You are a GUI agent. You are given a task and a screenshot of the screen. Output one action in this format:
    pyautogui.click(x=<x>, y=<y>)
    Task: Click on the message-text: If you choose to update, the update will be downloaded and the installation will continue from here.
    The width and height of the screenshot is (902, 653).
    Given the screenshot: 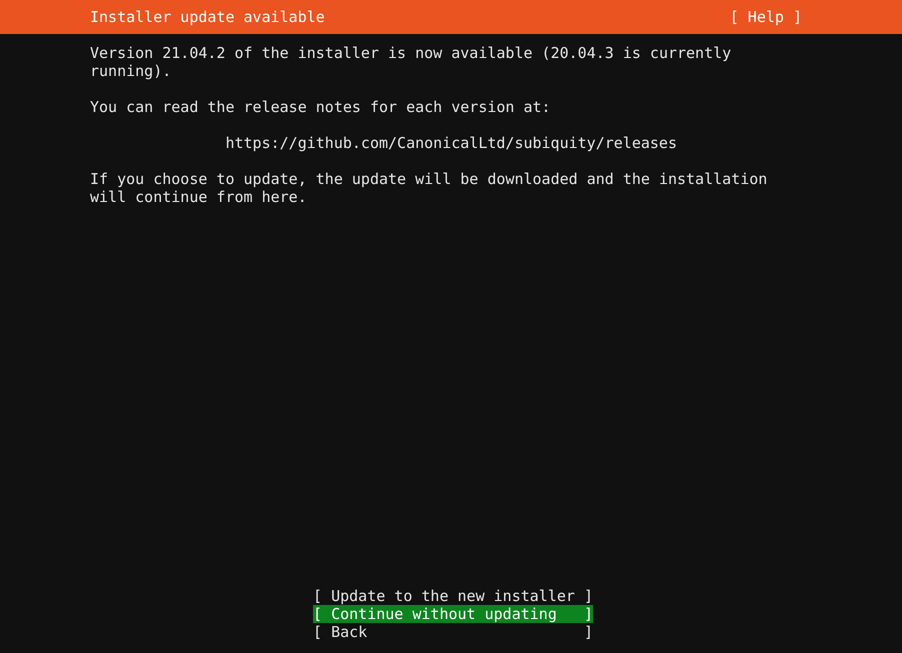 What is the action you would take?
    pyautogui.click(x=429, y=188)
    